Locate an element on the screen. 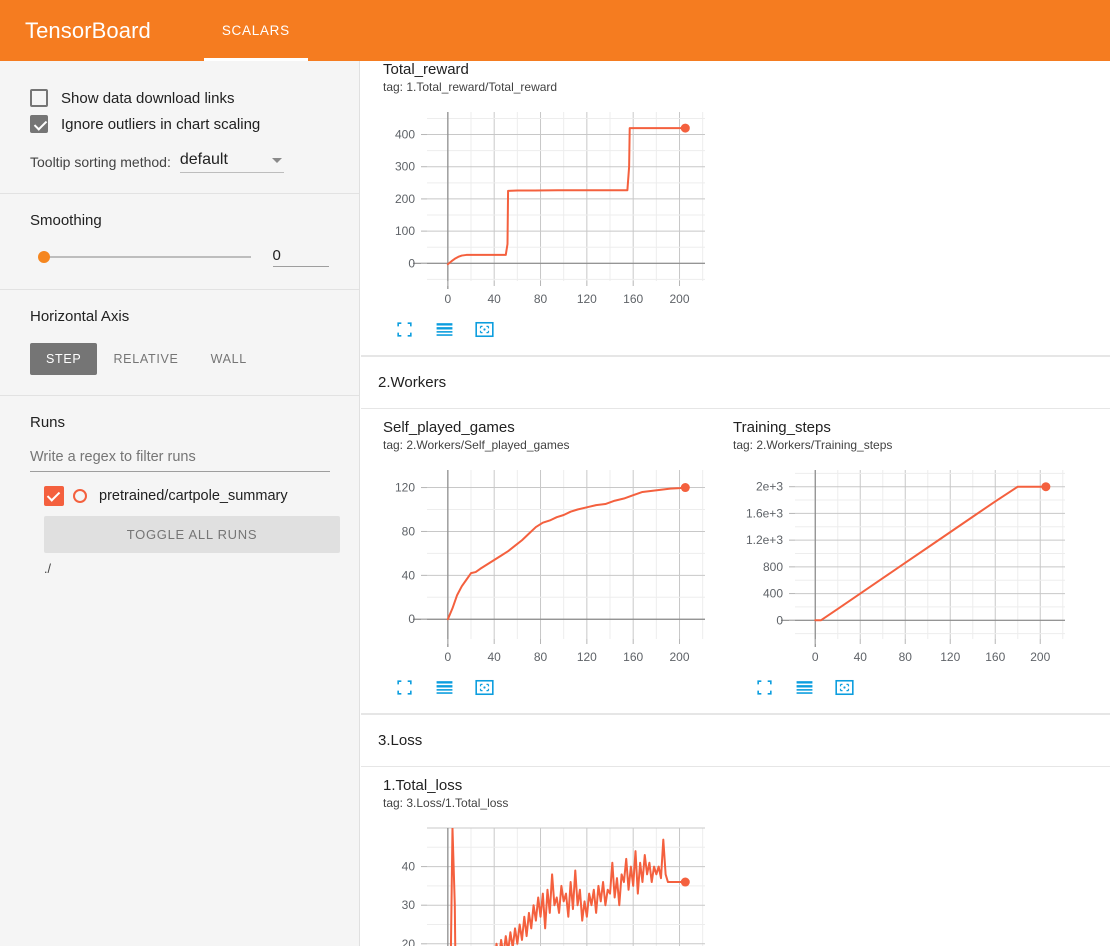 The width and height of the screenshot is (1110, 946). plot-total-reward: 0 100 200 300 400 0 40 80 120 160 200 is located at coordinates (549, 211).